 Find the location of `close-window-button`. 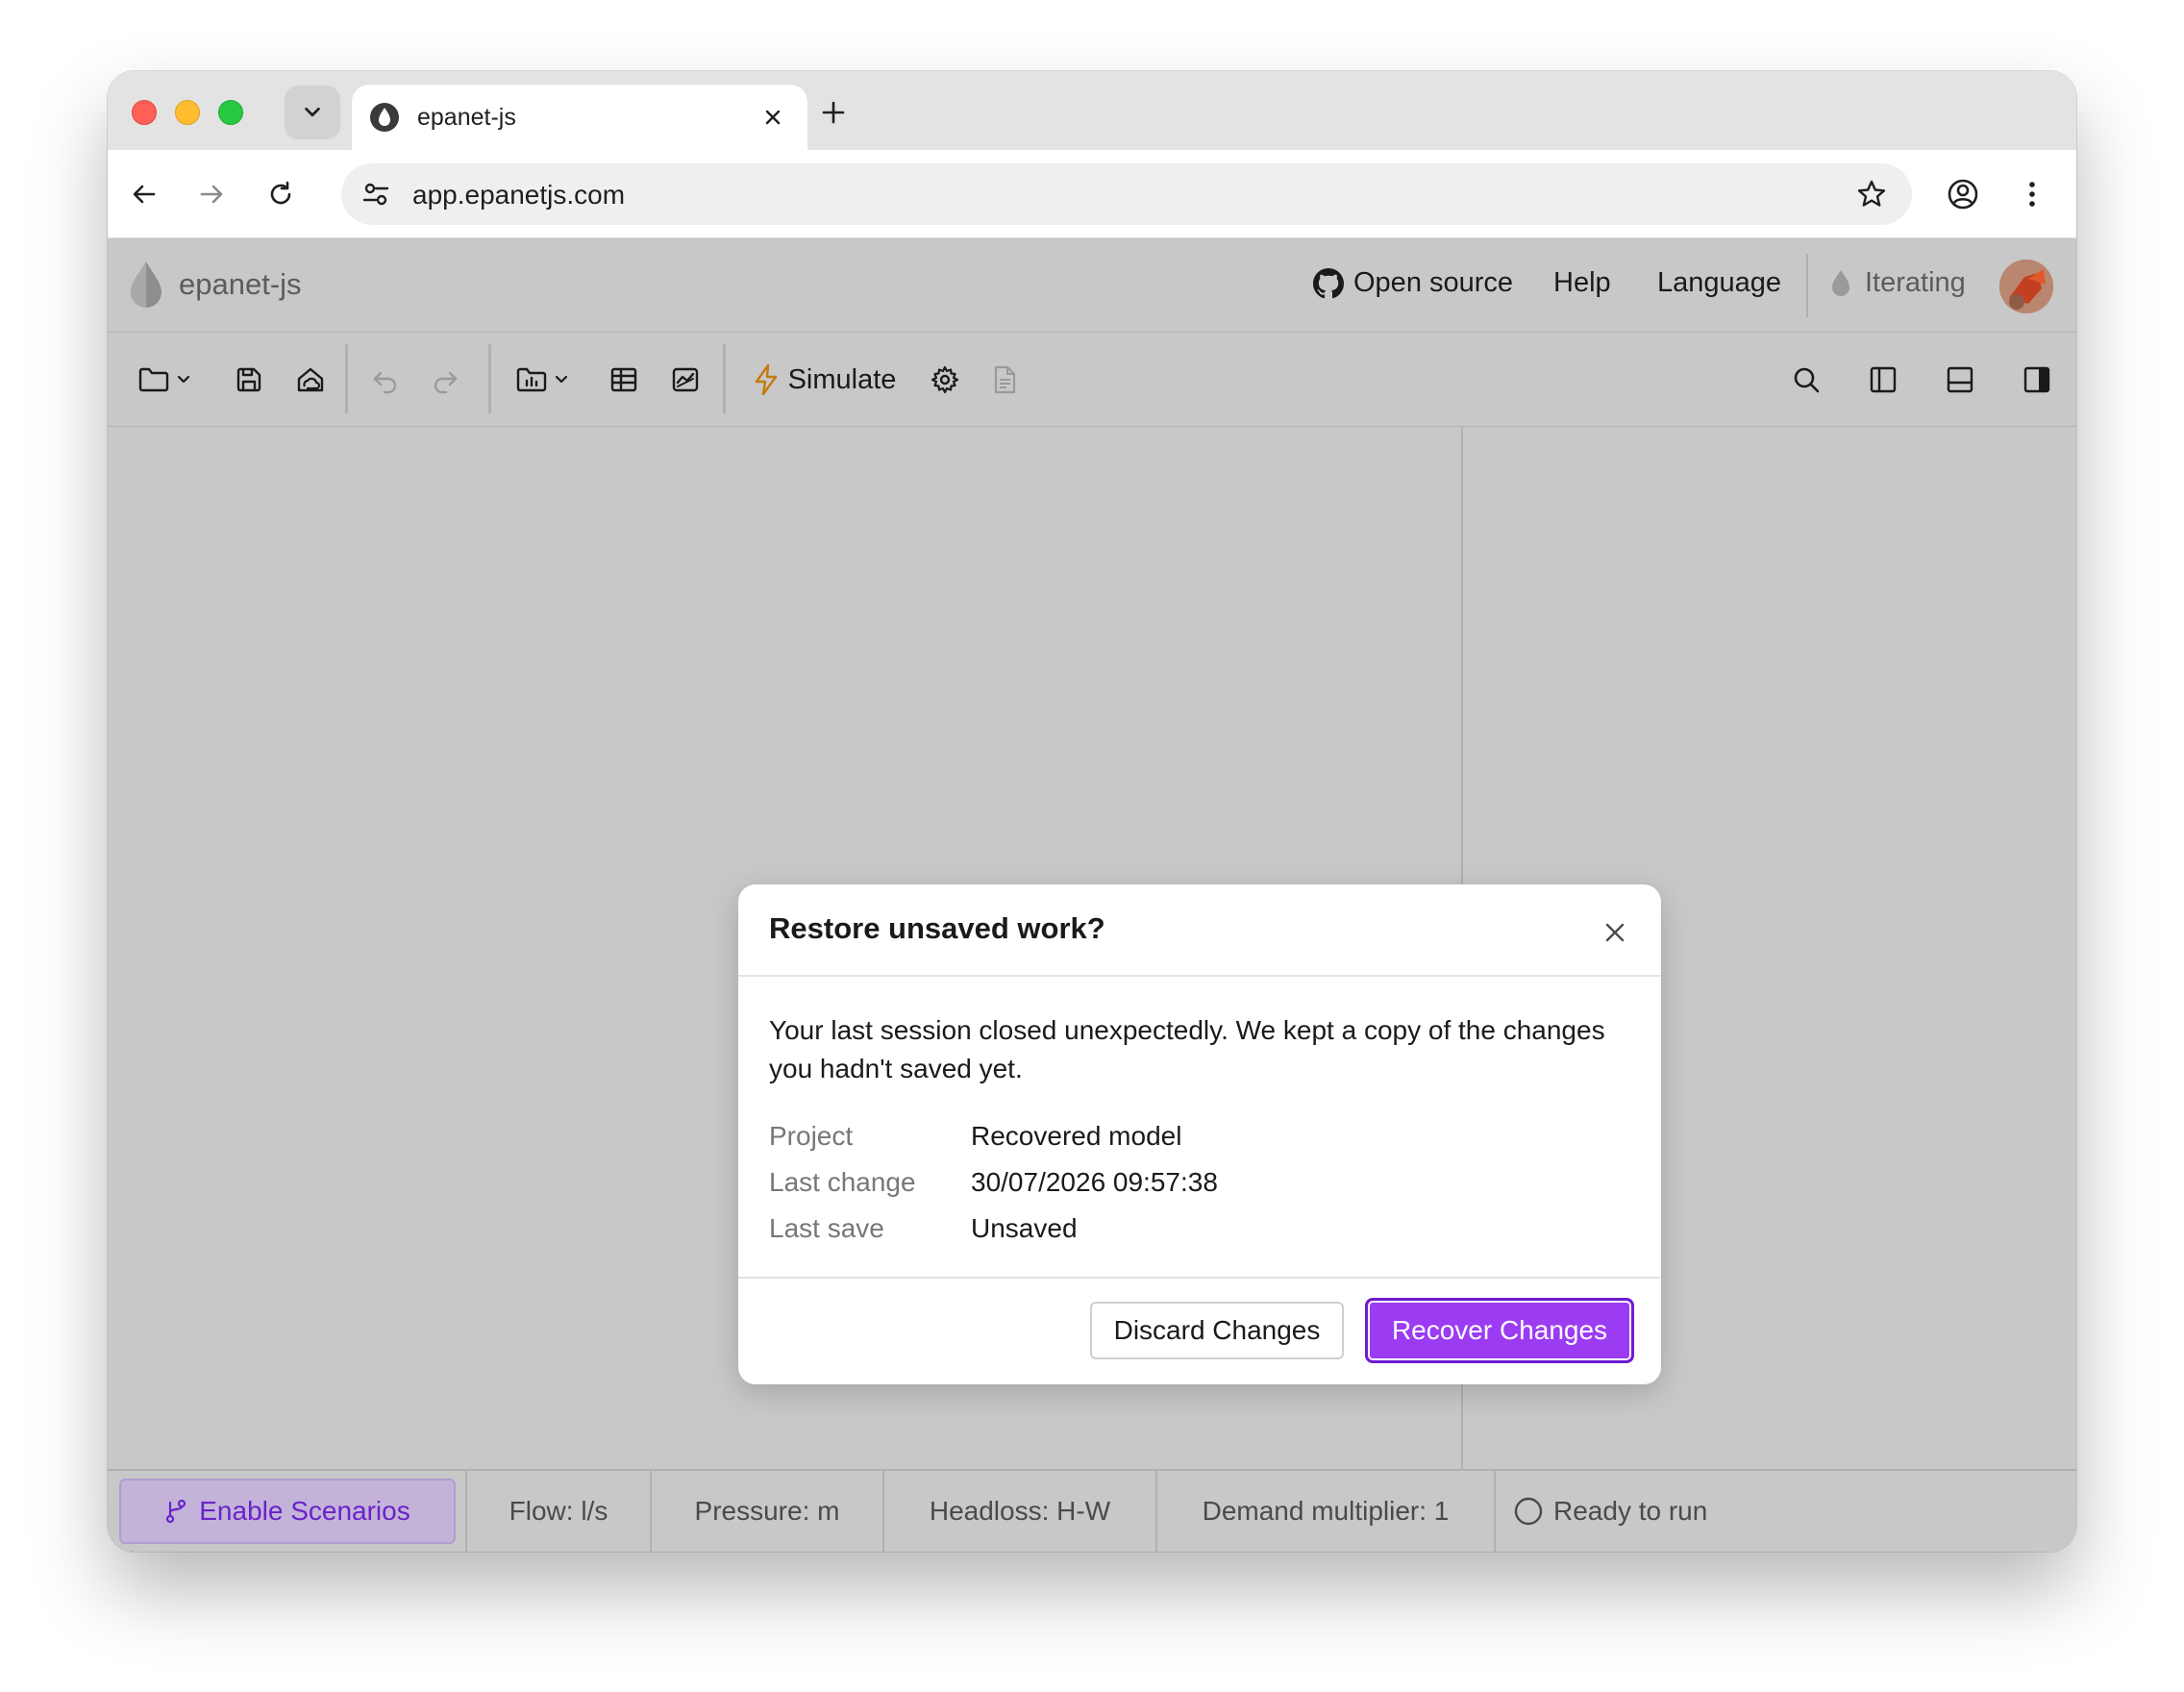

close-window-button is located at coordinates (144, 112).